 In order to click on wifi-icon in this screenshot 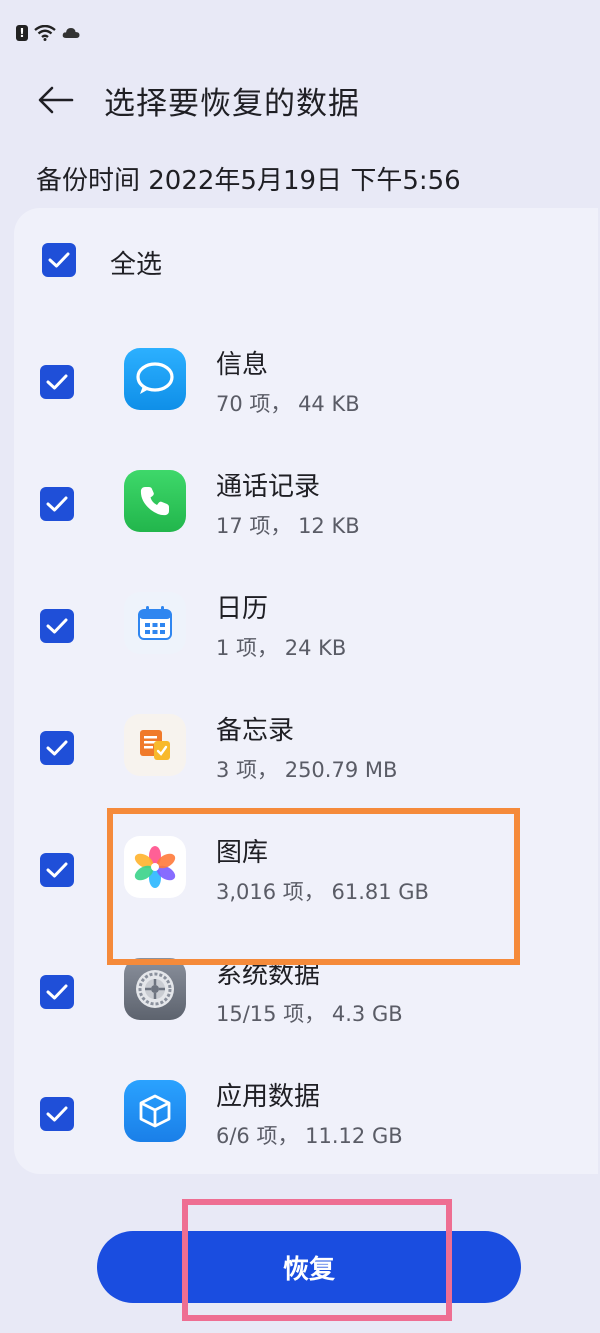, I will do `click(45, 33)`.